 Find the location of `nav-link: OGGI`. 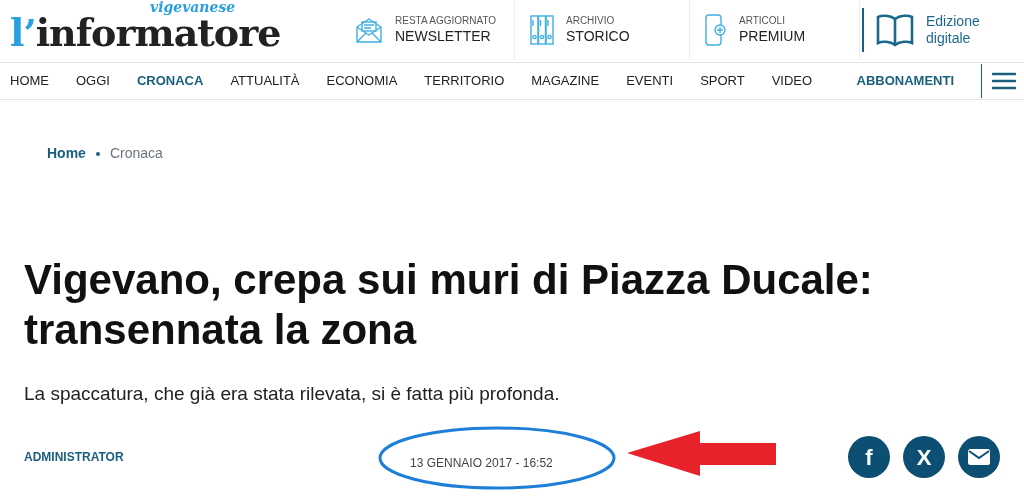

nav-link: OGGI is located at coordinates (93, 81).